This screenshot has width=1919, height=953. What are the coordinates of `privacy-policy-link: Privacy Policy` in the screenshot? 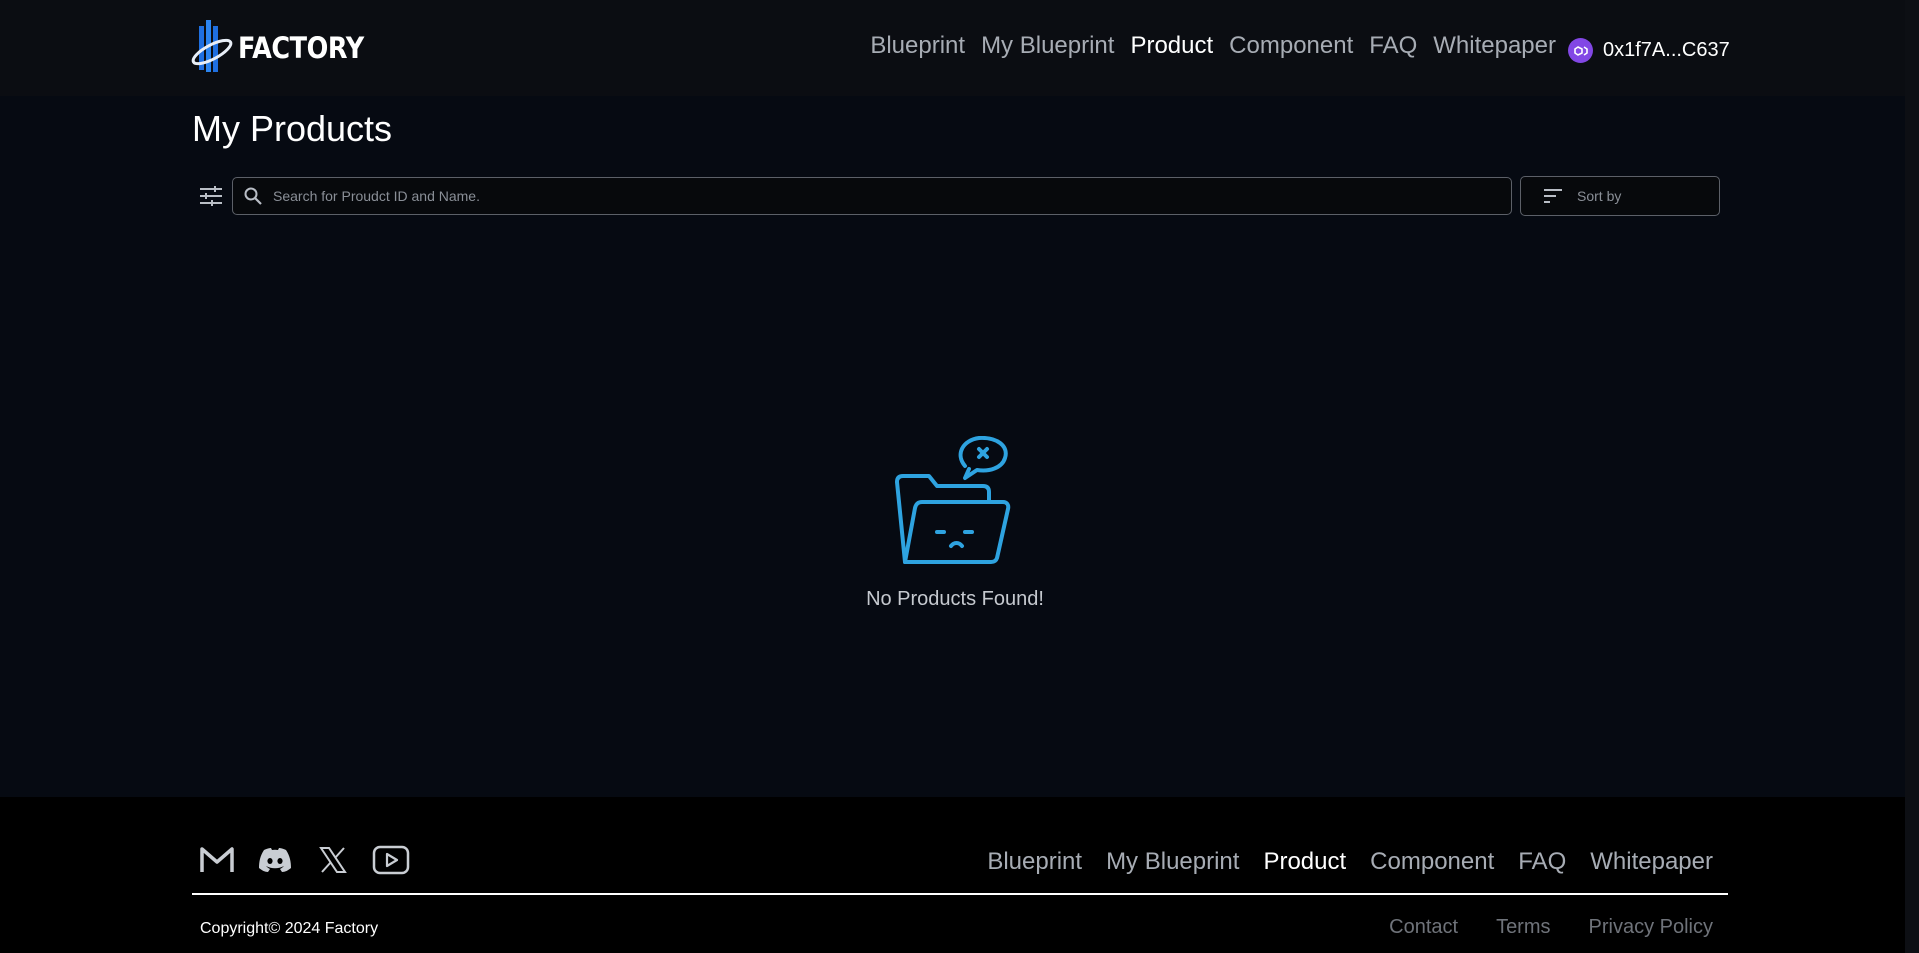 It's located at (1651, 927).